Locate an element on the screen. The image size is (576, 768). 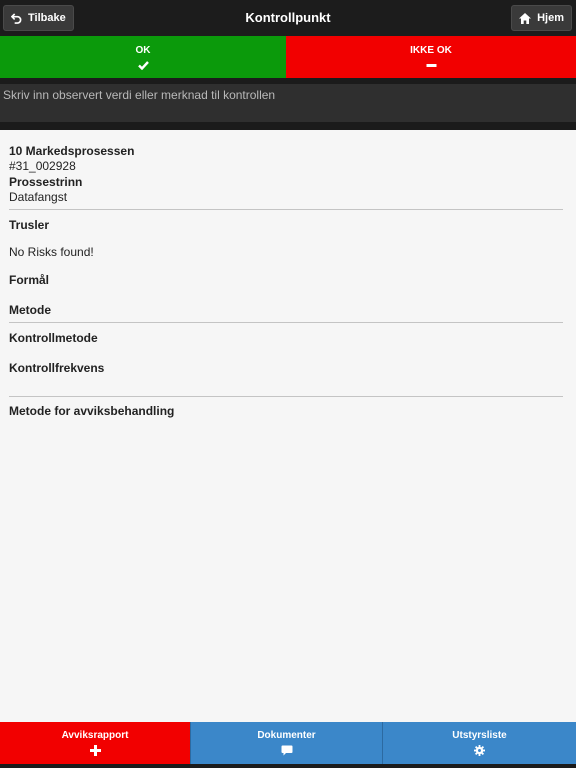
back-button-label: Tilbake is located at coordinates (47, 18).